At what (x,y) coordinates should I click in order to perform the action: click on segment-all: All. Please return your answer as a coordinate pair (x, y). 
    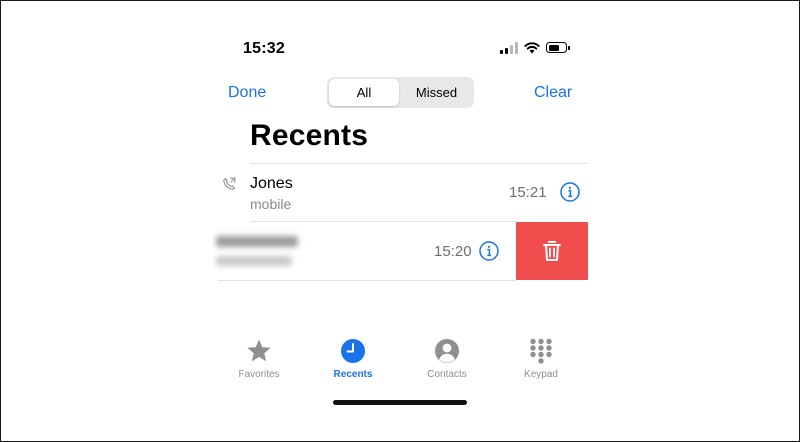
    Looking at the image, I should click on (364, 92).